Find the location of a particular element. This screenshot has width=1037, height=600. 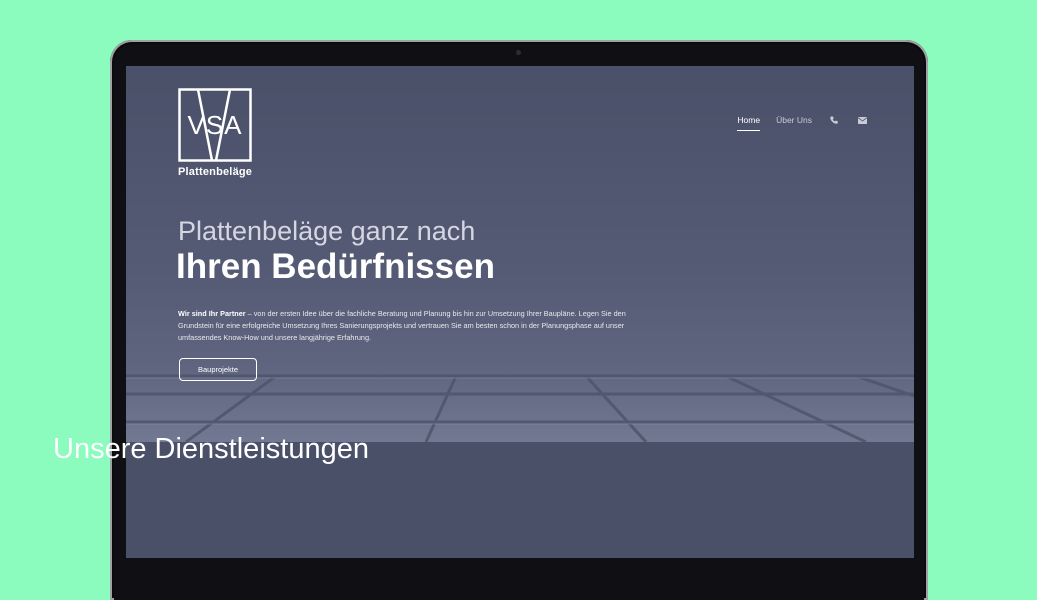

camera-icon is located at coordinates (518, 52).